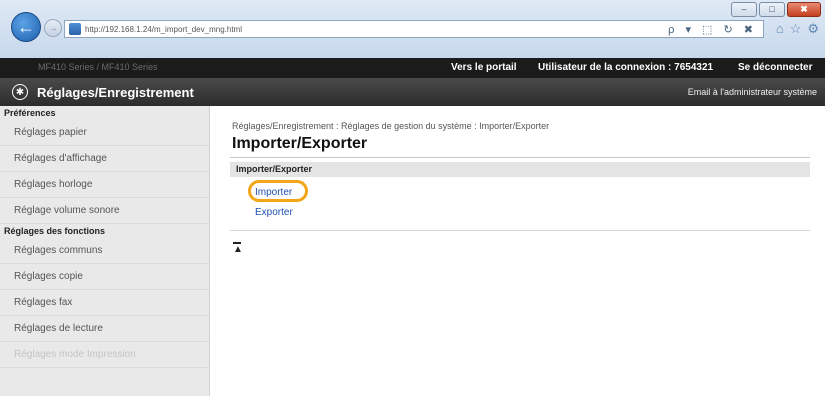 The width and height of the screenshot is (825, 396). I want to click on page-icon, so click(75, 29).